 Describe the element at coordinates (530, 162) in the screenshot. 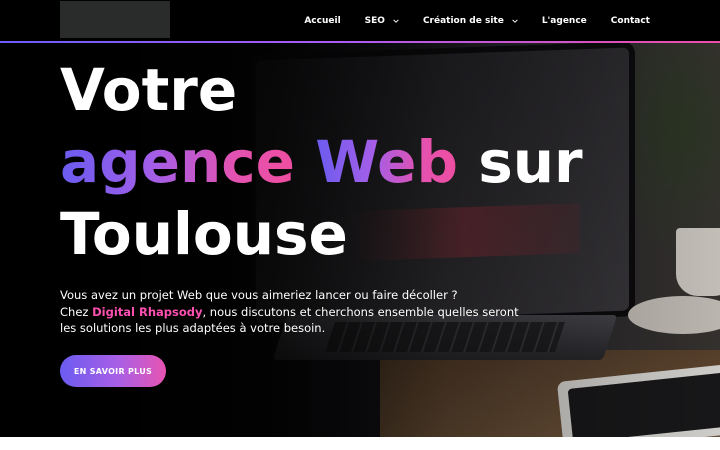

I see `title-word-sur: sur` at that location.